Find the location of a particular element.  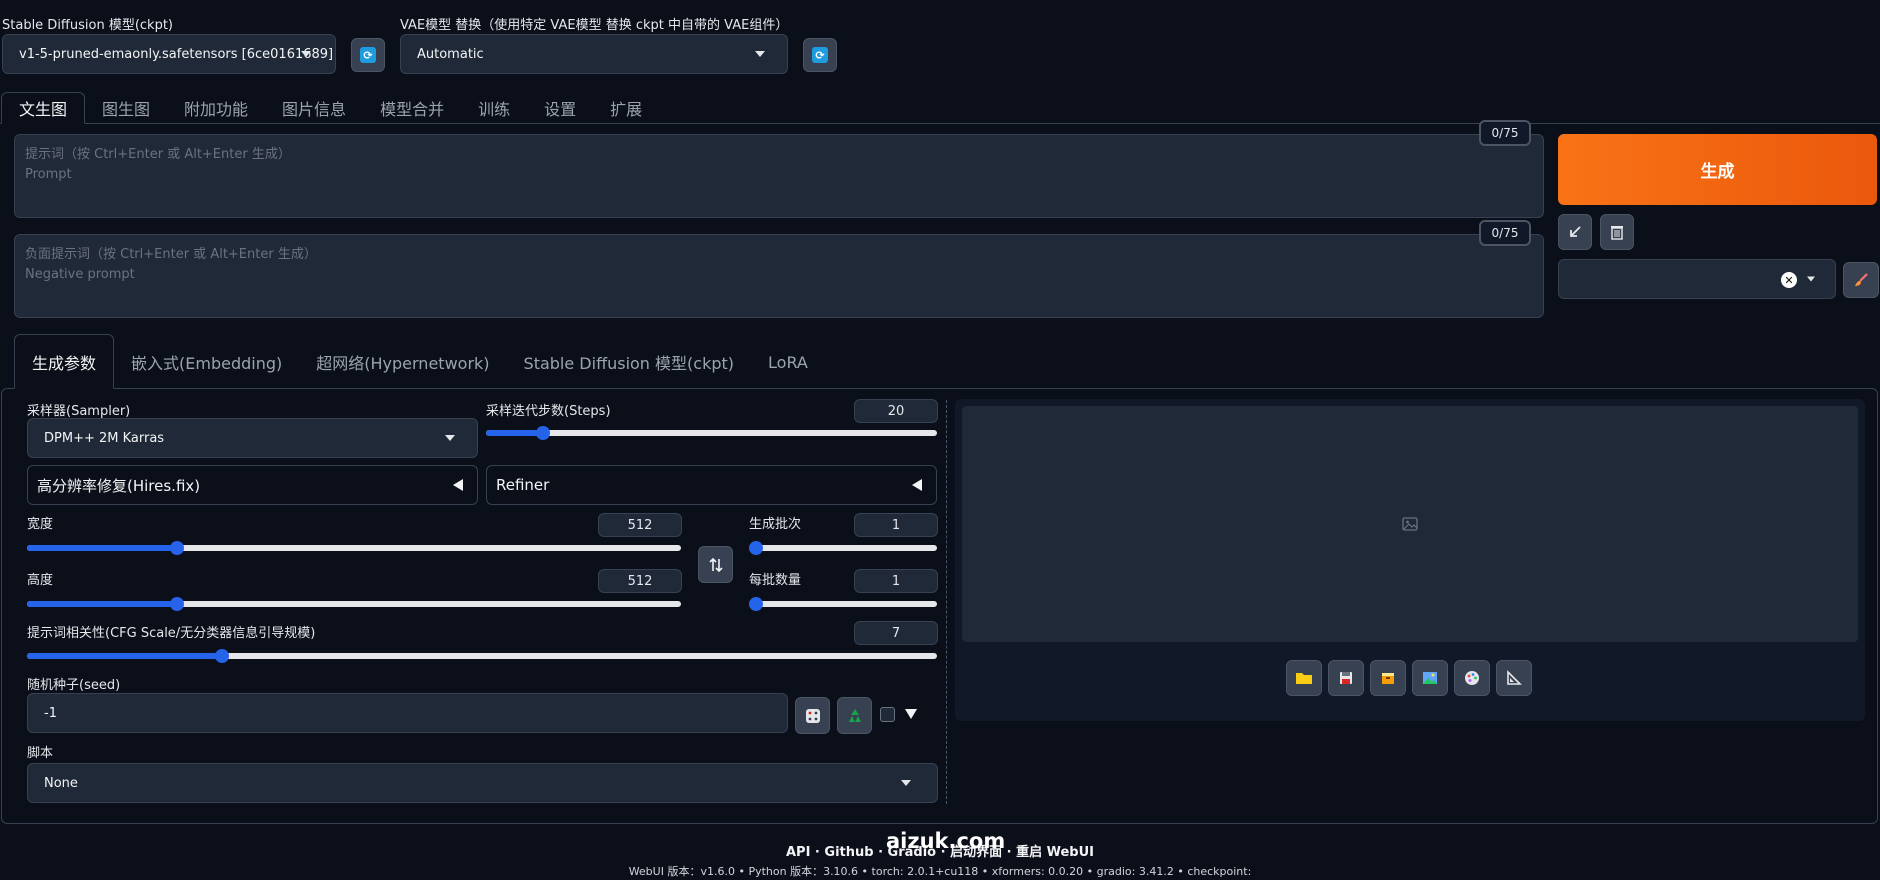

send-to-extras-button is located at coordinates (1514, 678).